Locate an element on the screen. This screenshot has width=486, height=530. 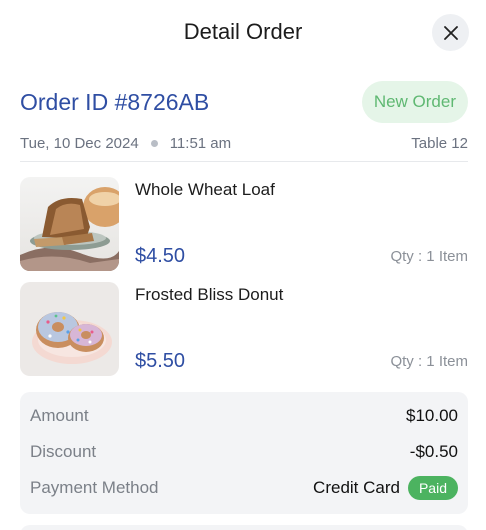
order-date: Tue, 10 Dec 2024 is located at coordinates (79, 143).